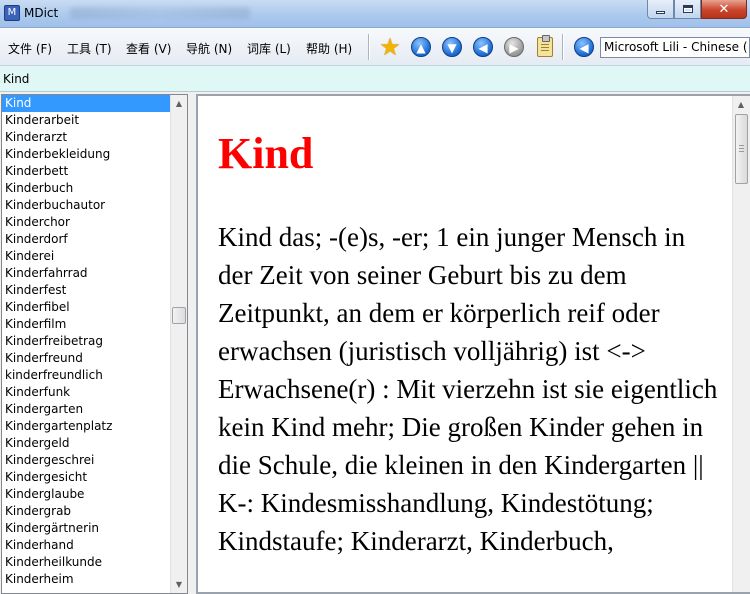 Image resolution: width=750 pixels, height=594 pixels. I want to click on list-item: Kindergeschrei, so click(87, 460).